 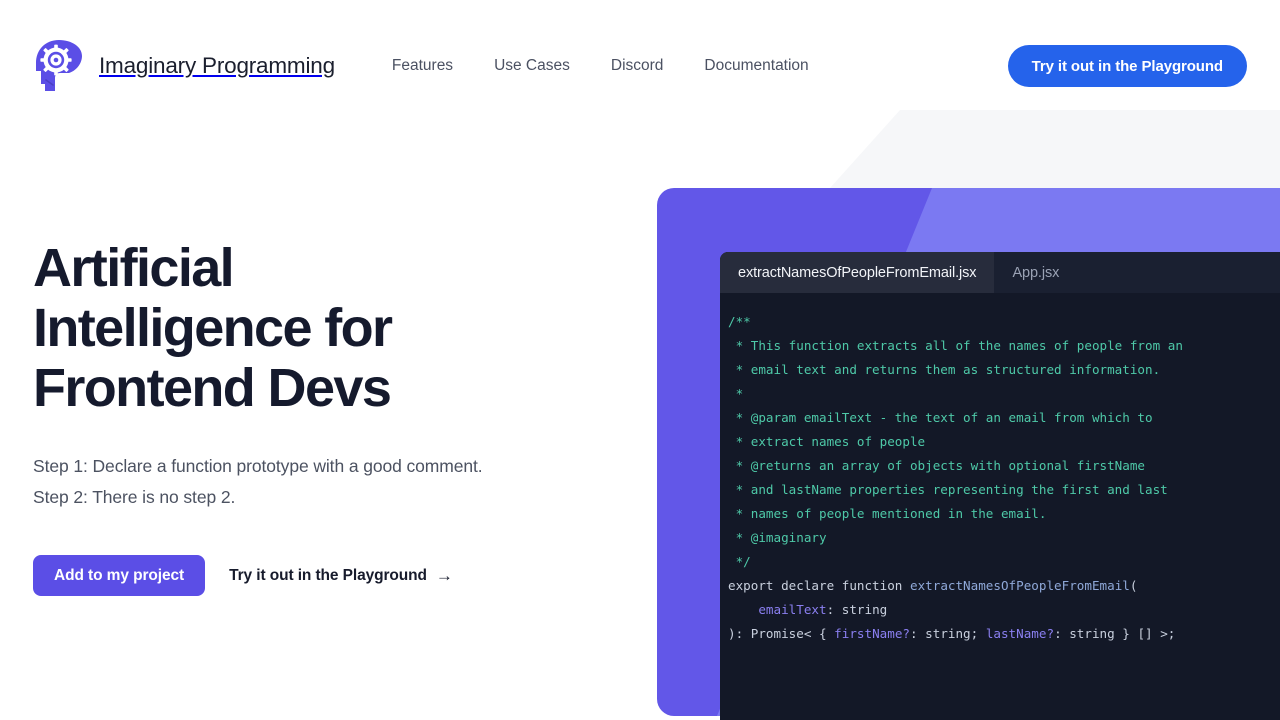 I want to click on code-token-comment: * extract names of people, so click(x=827, y=441).